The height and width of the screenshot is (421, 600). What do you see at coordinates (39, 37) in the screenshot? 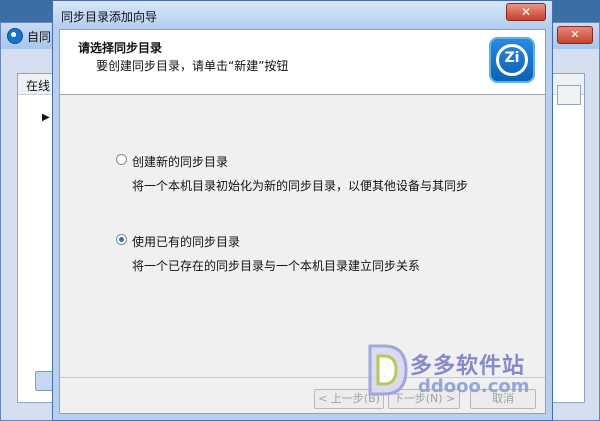
I see `background-window-title: 自同` at bounding box center [39, 37].